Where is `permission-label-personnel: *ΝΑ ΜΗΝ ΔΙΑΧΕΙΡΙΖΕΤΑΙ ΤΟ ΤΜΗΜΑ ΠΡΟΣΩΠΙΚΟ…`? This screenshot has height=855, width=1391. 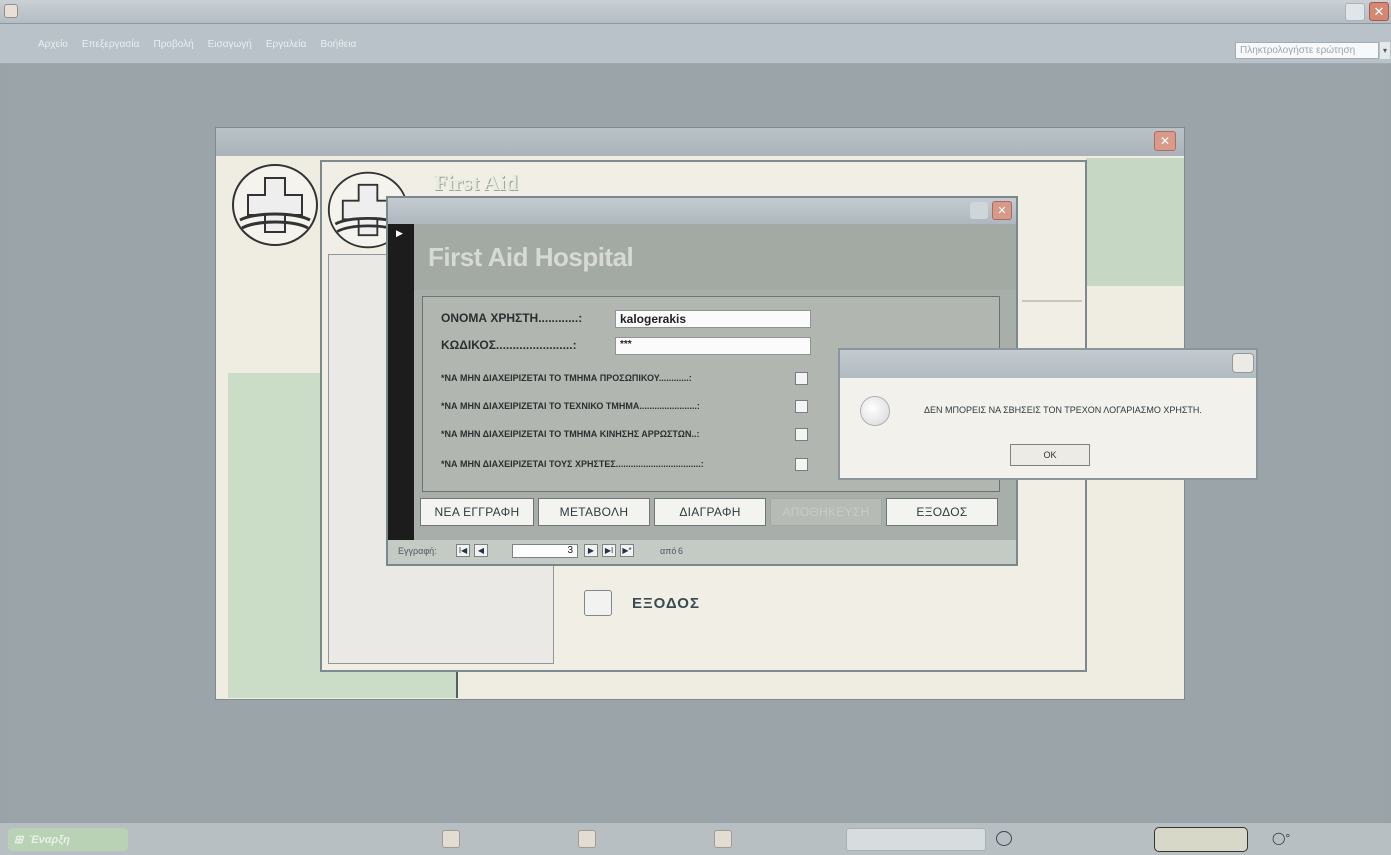
permission-label-personnel: *ΝΑ ΜΗΝ ΔΙΑΧΕΙΡΙΖΕΤΑΙ ΤΟ ΤΜΗΜΑ ΠΡΟΣΩΠΙΚΟ… is located at coordinates (566, 378).